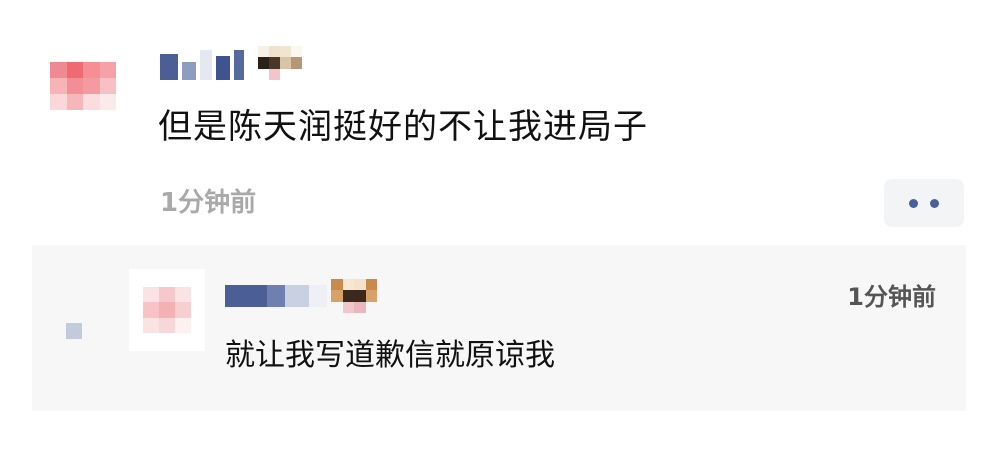 The width and height of the screenshot is (1000, 450). Describe the element at coordinates (280, 63) in the screenshot. I see `username-emoji-icon` at that location.